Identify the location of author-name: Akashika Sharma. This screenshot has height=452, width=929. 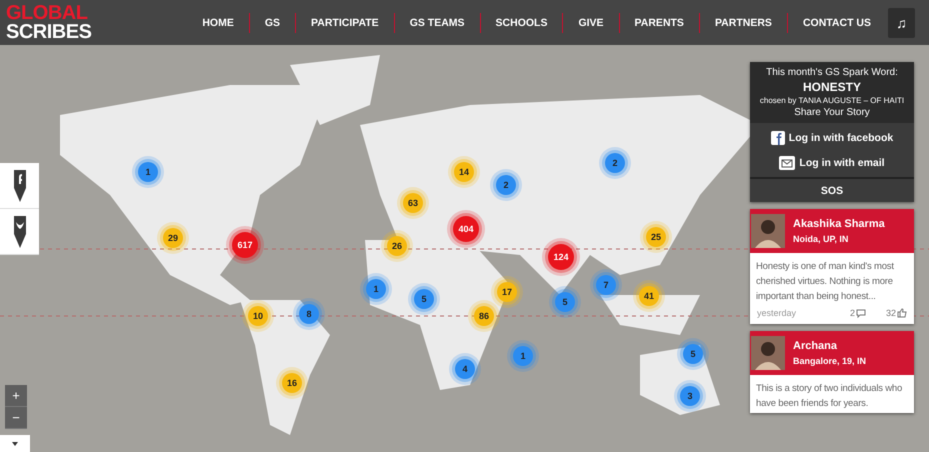
(839, 224).